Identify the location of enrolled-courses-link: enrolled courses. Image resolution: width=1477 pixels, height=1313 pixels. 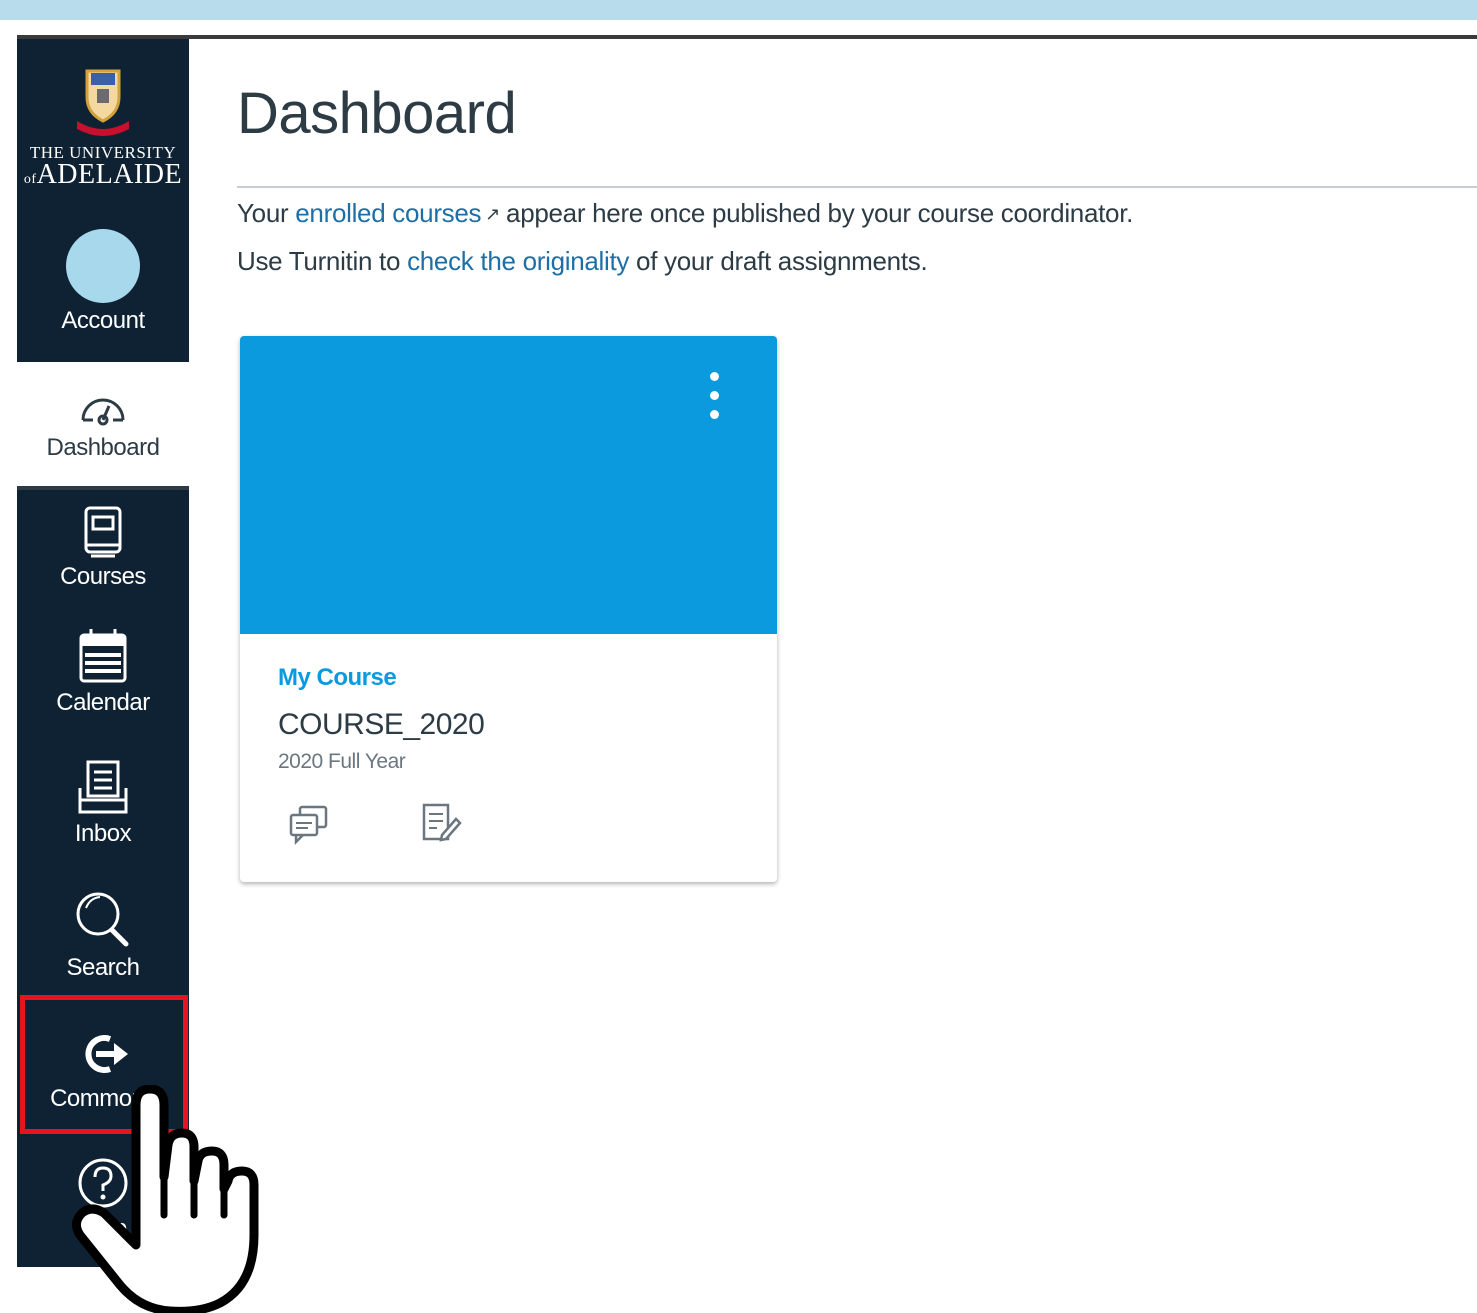
(388, 213).